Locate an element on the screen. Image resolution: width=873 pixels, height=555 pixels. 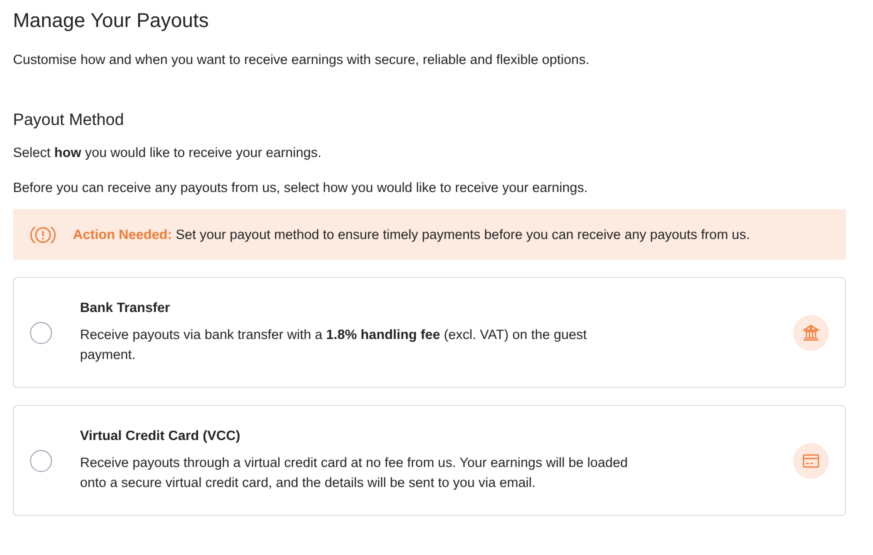
section-heading: Payout Method is located at coordinates (69, 120).